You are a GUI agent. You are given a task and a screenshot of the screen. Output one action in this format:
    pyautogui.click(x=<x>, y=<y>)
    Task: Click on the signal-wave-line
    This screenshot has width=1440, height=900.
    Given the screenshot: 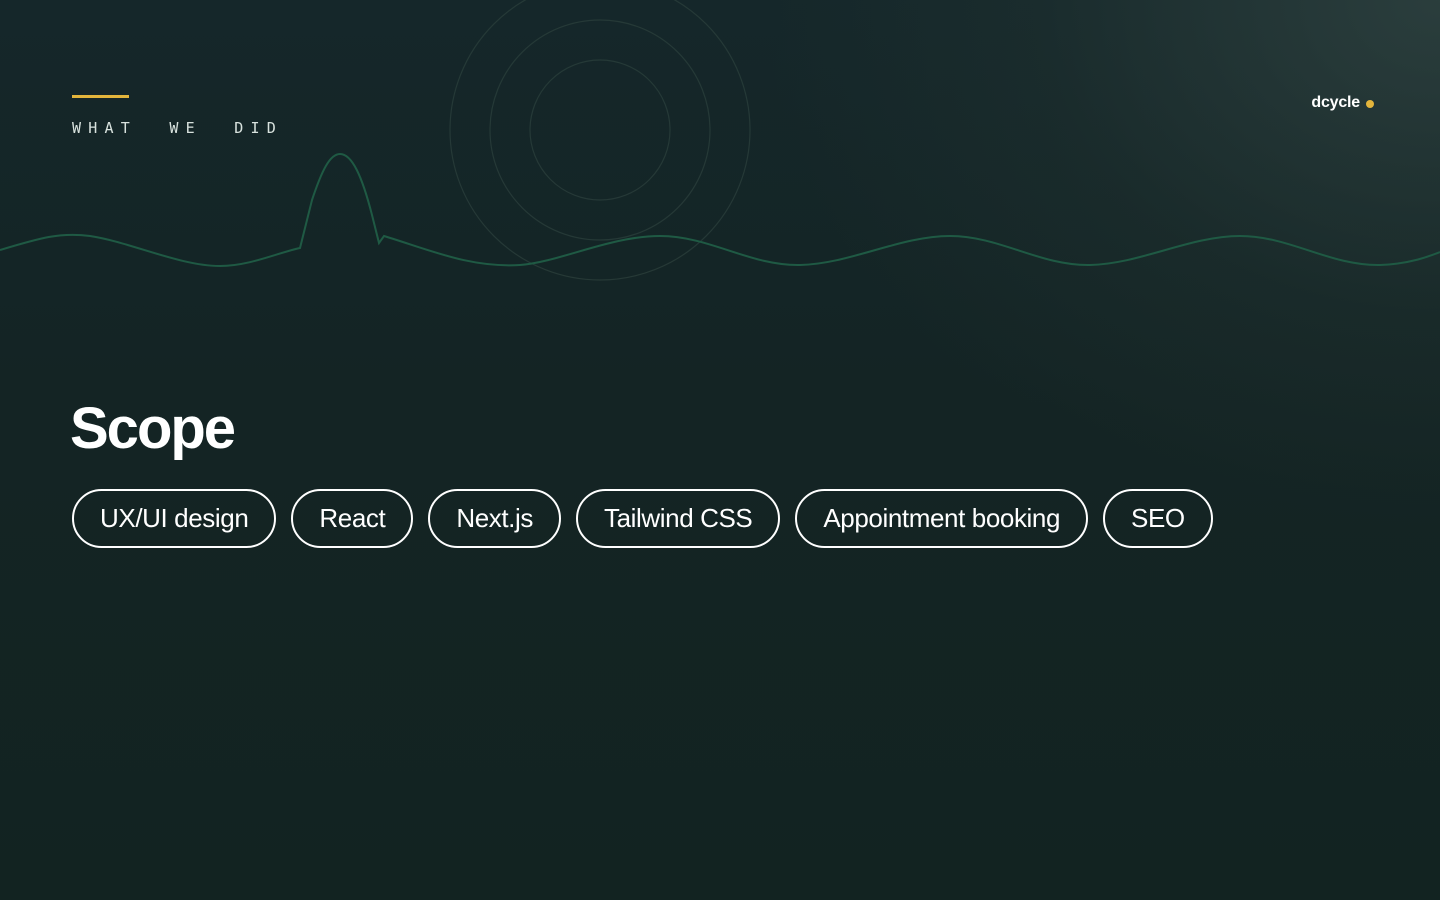 What is the action you would take?
    pyautogui.click(x=720, y=210)
    